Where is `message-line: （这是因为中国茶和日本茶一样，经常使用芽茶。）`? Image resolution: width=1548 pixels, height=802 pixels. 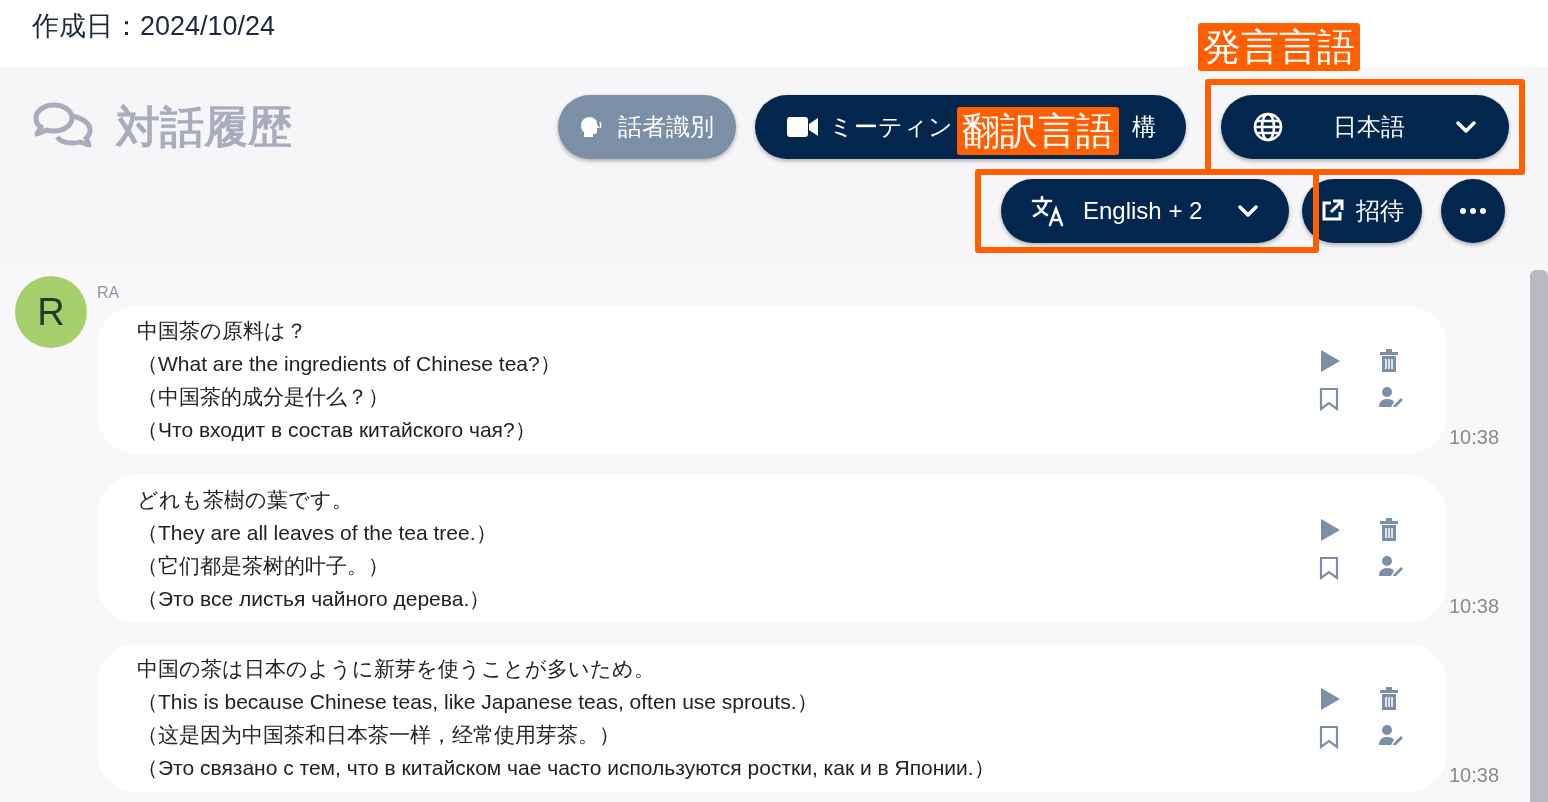 message-line: （这是因为中国茶和日本茶一样，经常使用芽茶。） is located at coordinates (379, 735).